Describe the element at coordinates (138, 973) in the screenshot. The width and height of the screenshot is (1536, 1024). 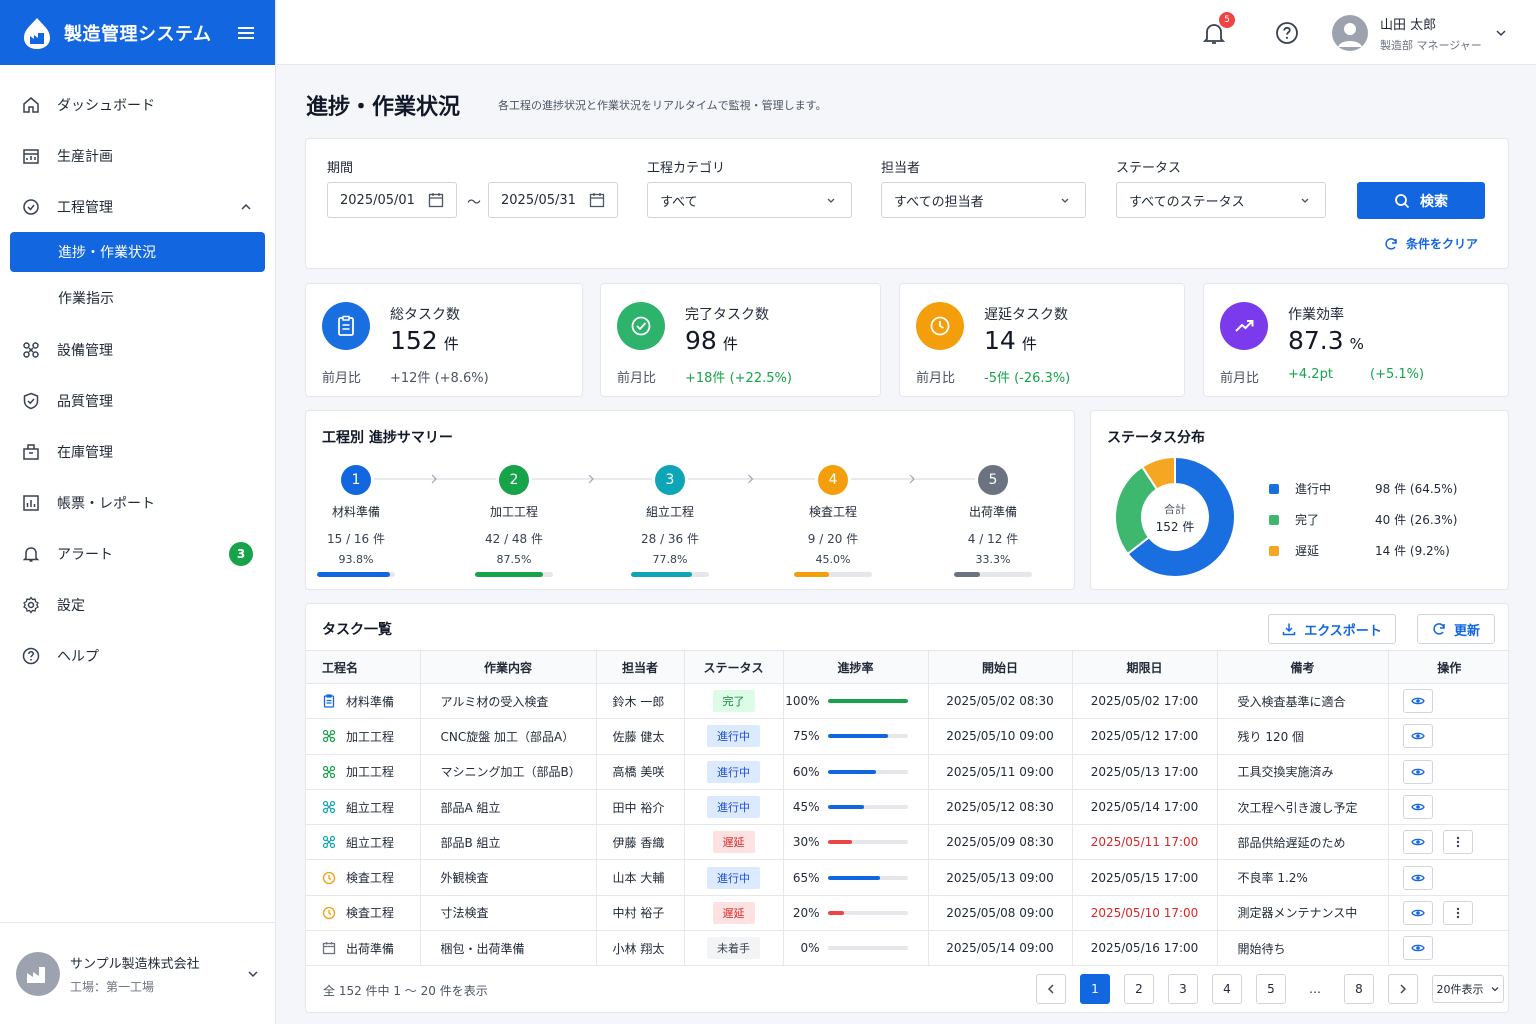
I see `company-switcher: サンプル製造株式会社 工場：第一工場` at that location.